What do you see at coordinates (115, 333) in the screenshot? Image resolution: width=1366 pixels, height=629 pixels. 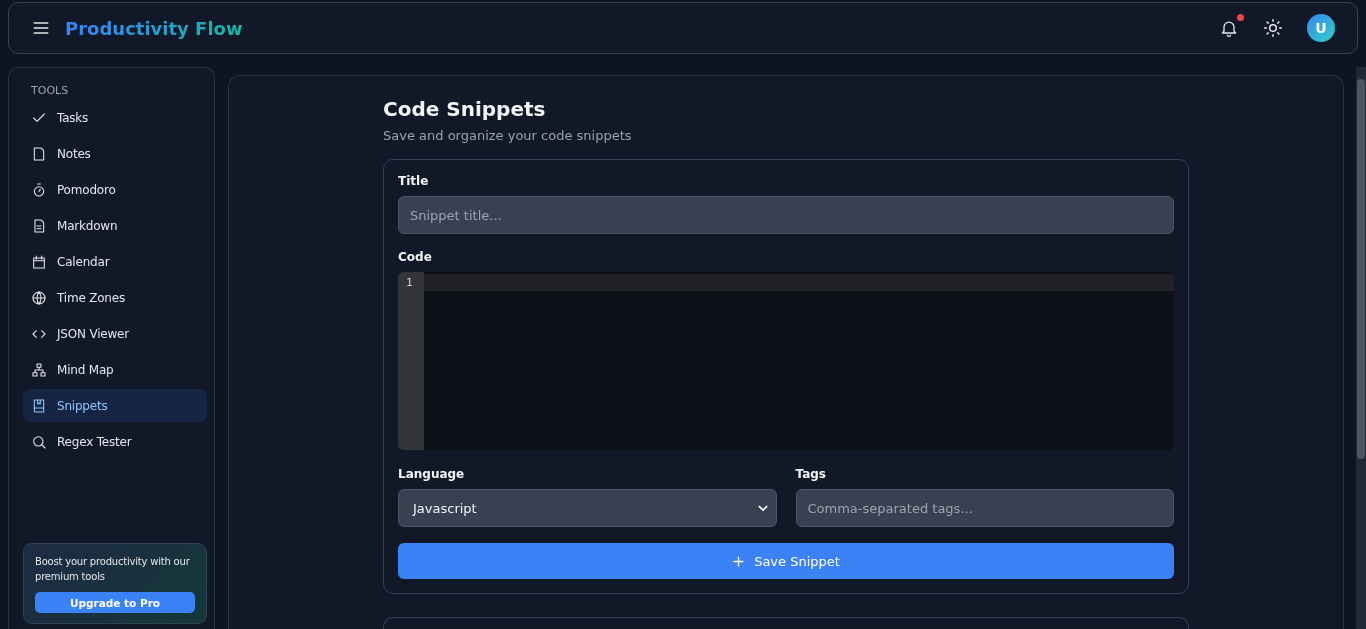 I see `sidebar-item: JSON Viewer` at bounding box center [115, 333].